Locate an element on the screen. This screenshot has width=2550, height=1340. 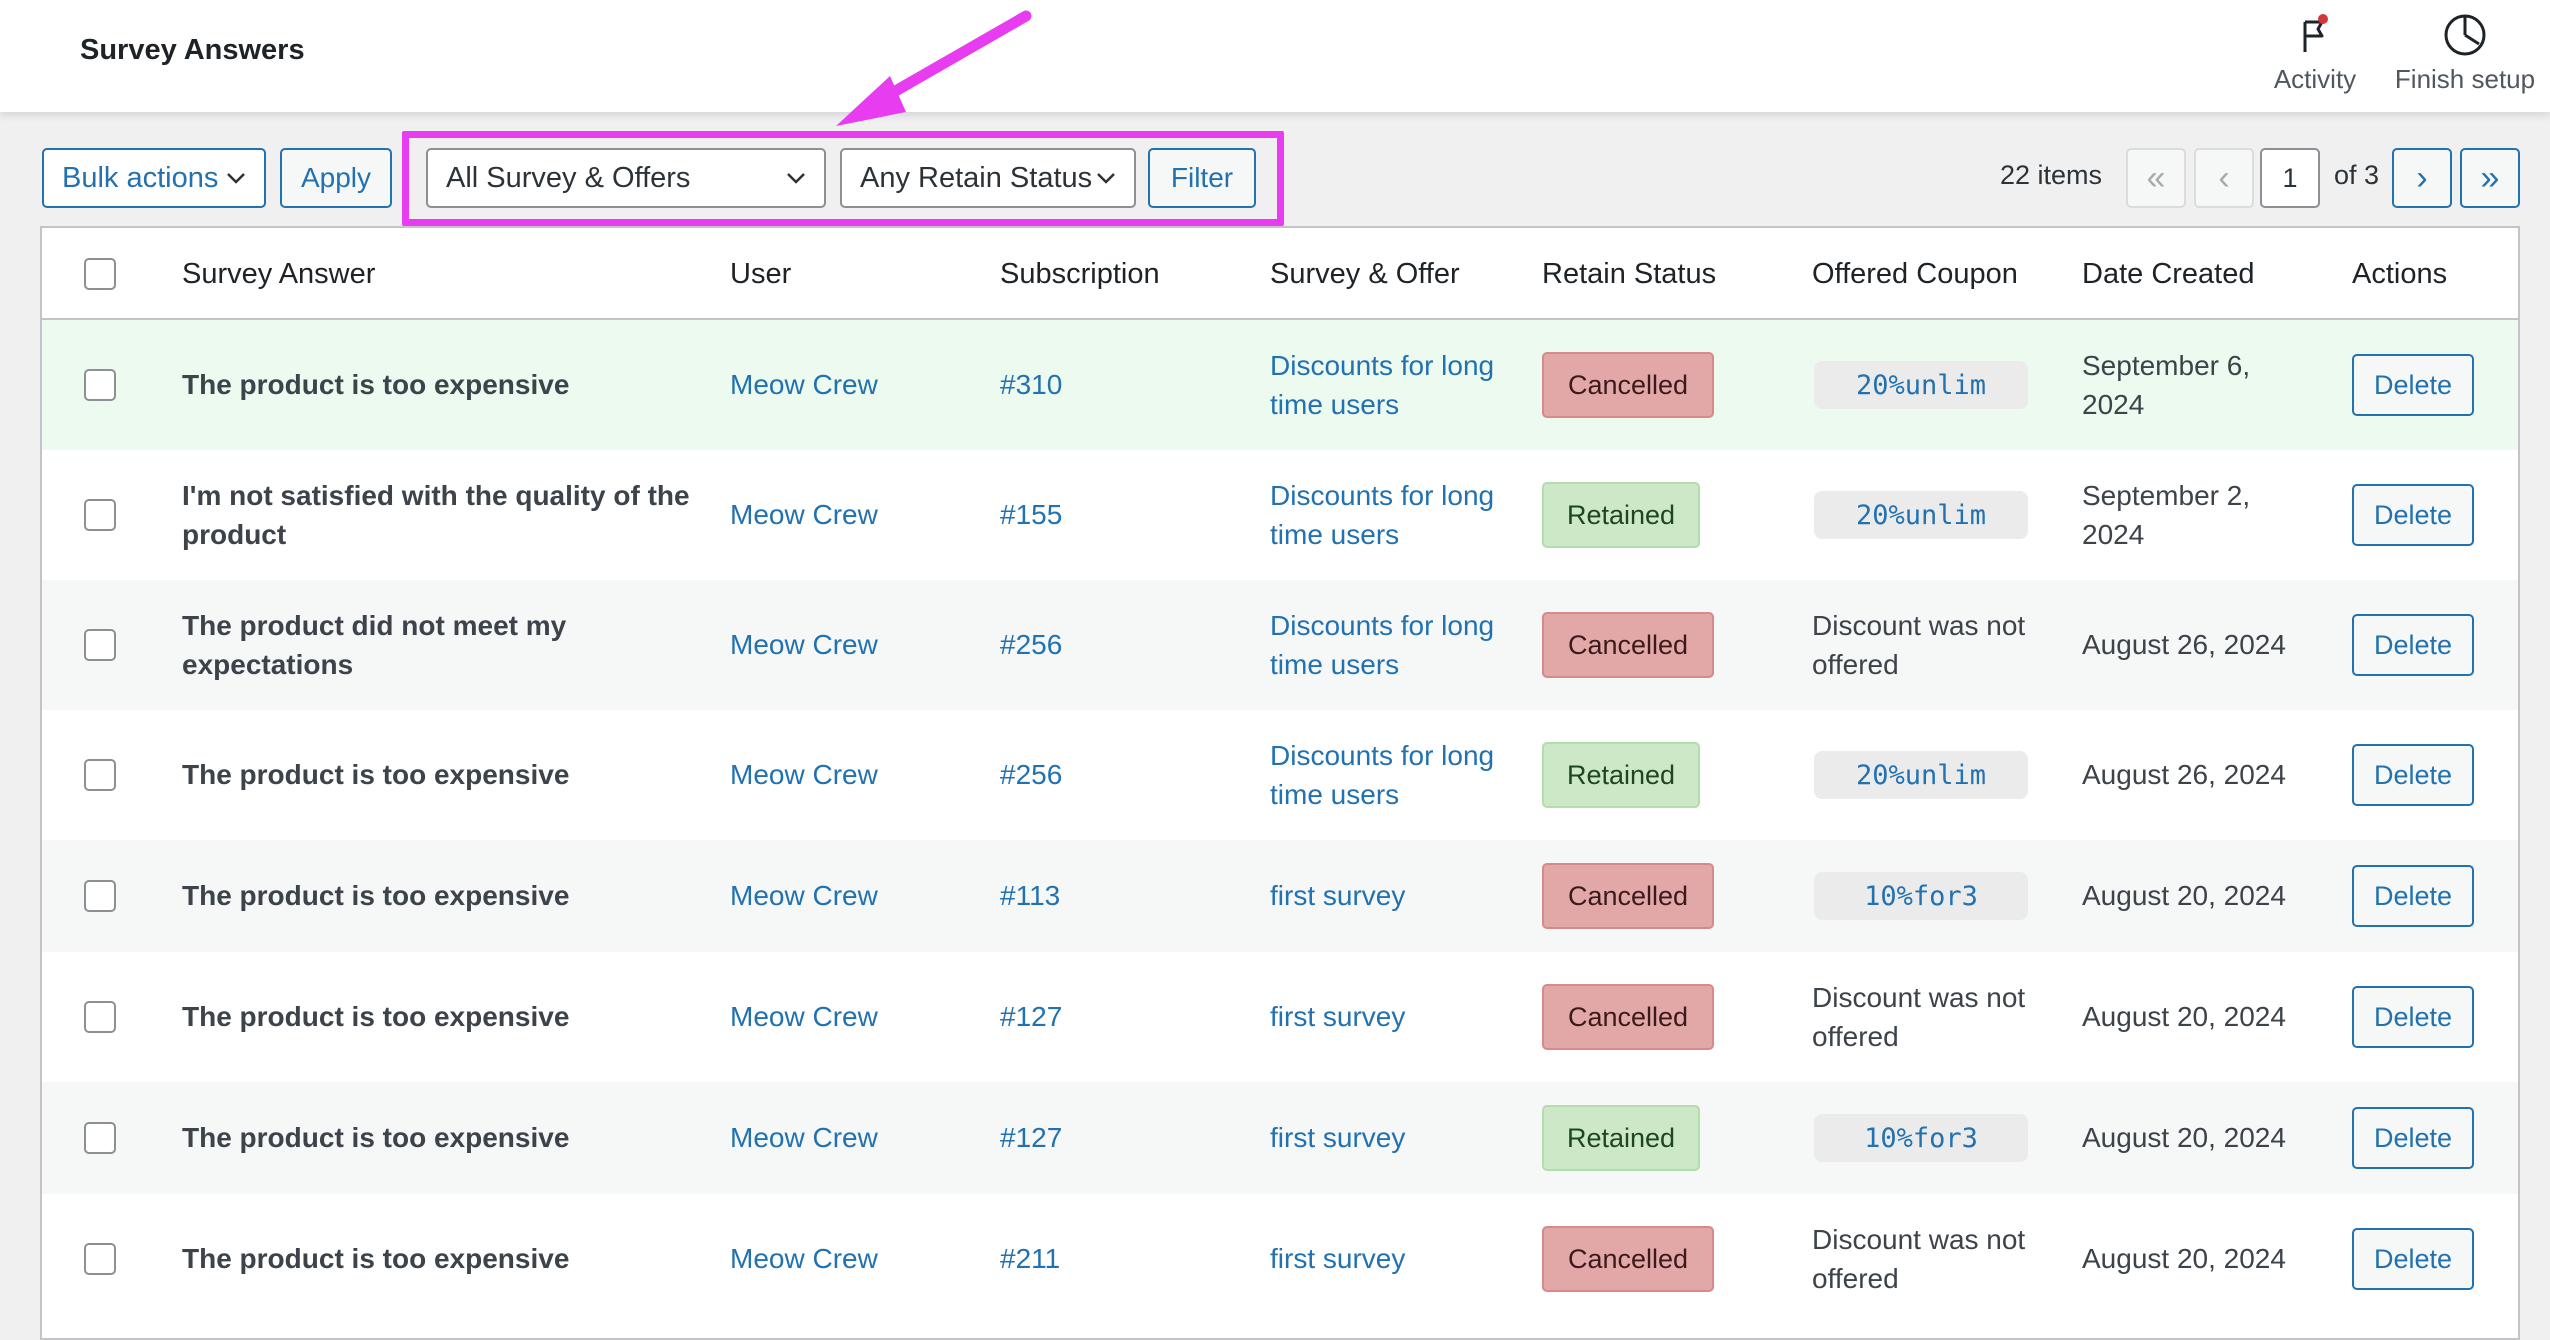
col-offered-coupon: Offered Coupon is located at coordinates (1915, 274).